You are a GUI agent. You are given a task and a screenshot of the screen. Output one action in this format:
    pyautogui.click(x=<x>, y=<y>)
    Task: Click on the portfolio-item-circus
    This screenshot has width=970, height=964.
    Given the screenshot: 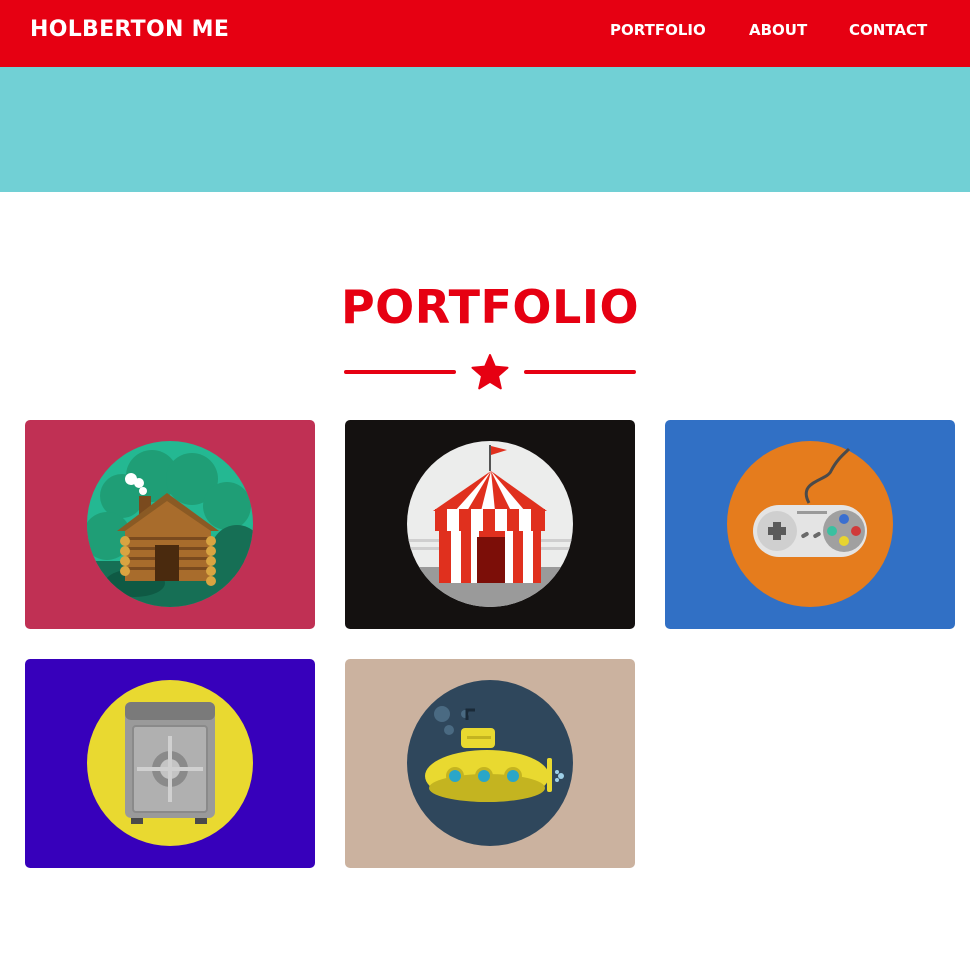 What is the action you would take?
    pyautogui.click(x=490, y=524)
    